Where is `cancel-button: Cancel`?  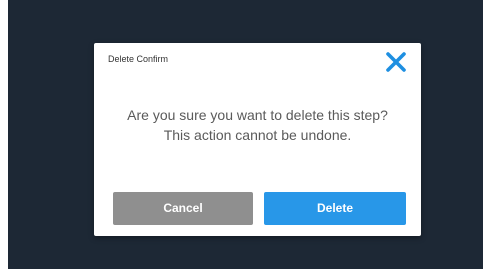 cancel-button: Cancel is located at coordinates (183, 208).